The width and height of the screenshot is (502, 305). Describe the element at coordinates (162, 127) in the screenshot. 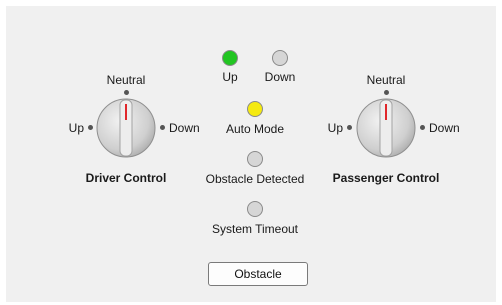

I see `driver-down-tick` at that location.